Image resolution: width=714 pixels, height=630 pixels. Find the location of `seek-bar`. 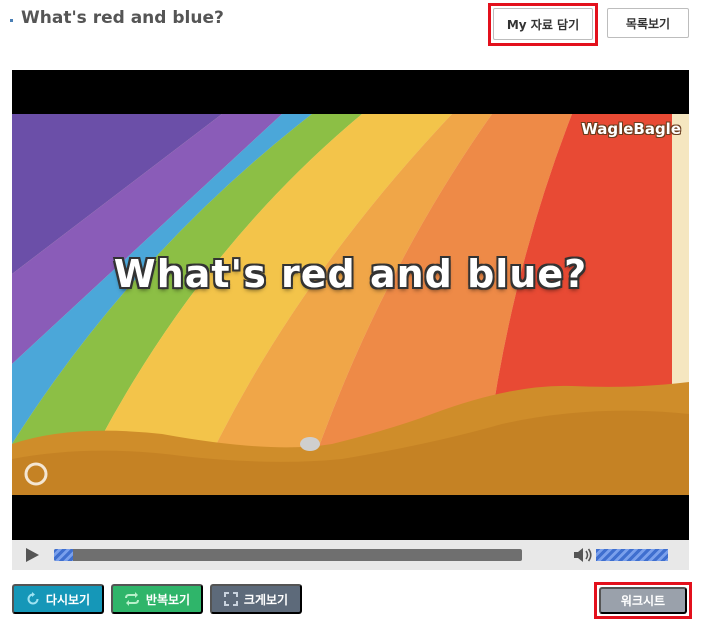

seek-bar is located at coordinates (288, 555).